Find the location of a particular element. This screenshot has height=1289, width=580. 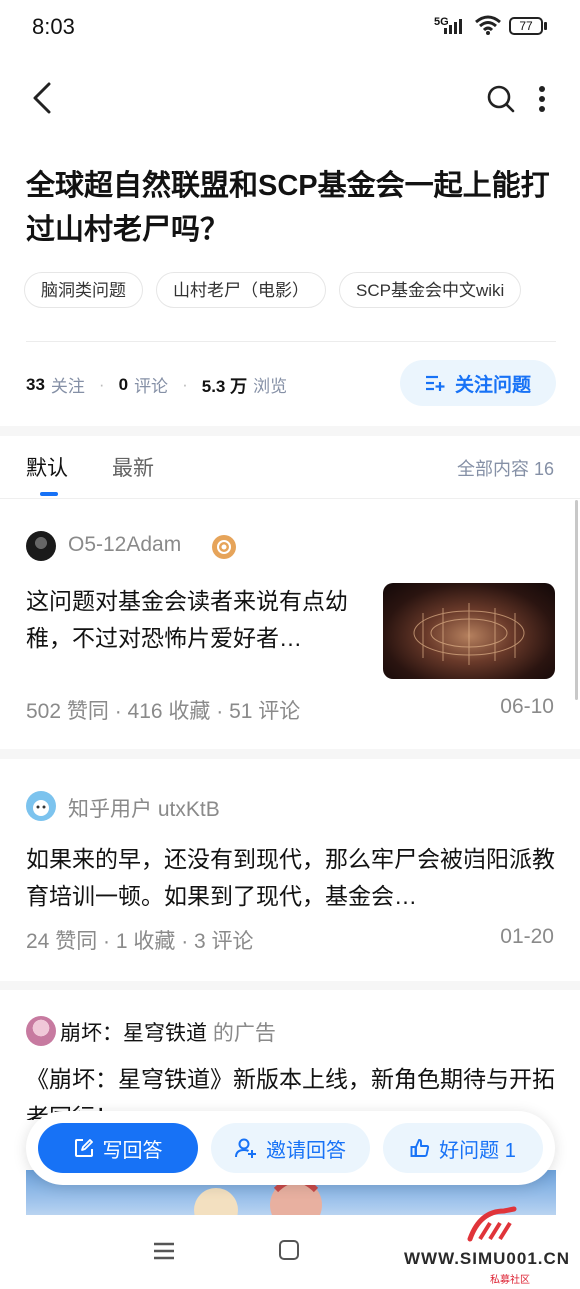

comments-label: 评论 is located at coordinates (151, 384).